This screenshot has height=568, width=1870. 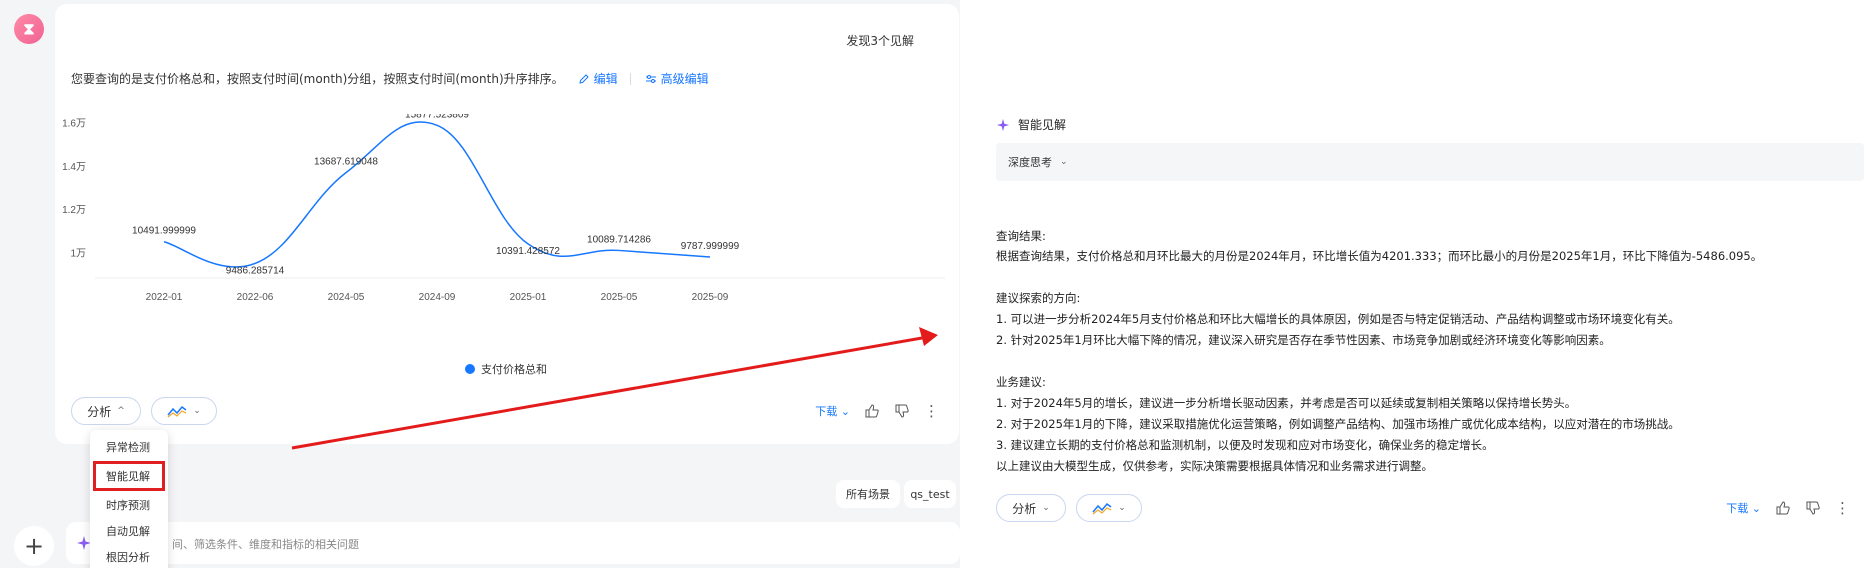 What do you see at coordinates (880, 40) in the screenshot?
I see `insight-count: 发现3个见解` at bounding box center [880, 40].